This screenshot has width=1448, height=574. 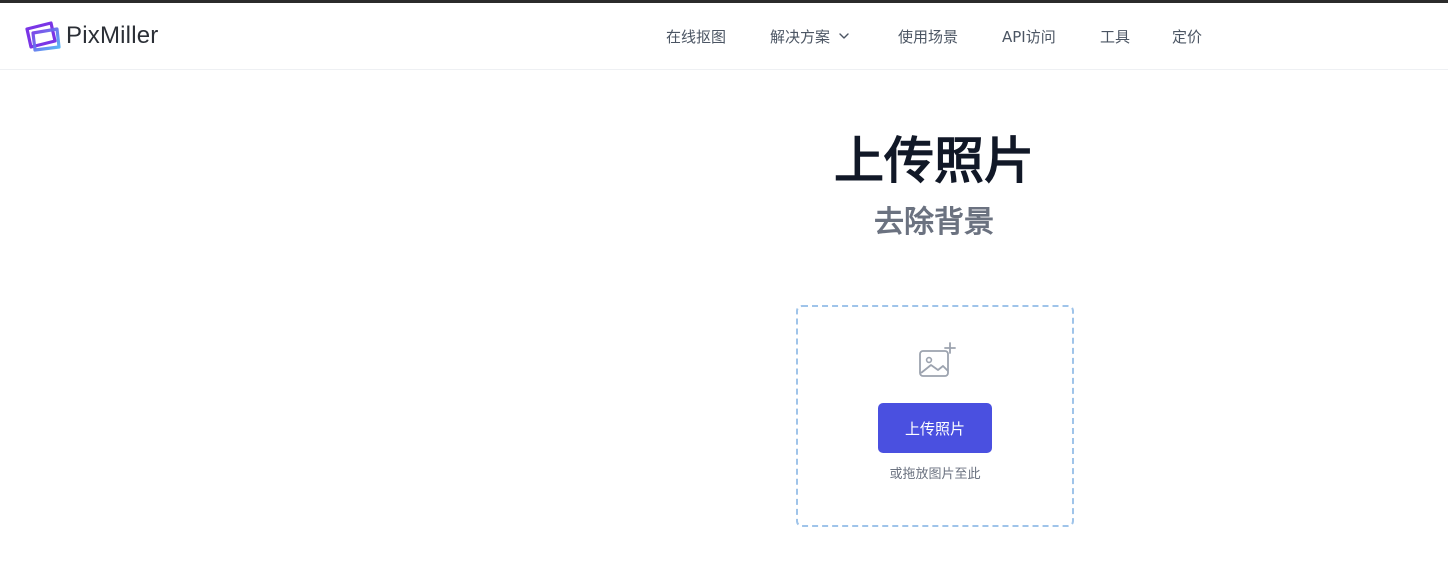 What do you see at coordinates (800, 36) in the screenshot?
I see `nav-label: 解决方案` at bounding box center [800, 36].